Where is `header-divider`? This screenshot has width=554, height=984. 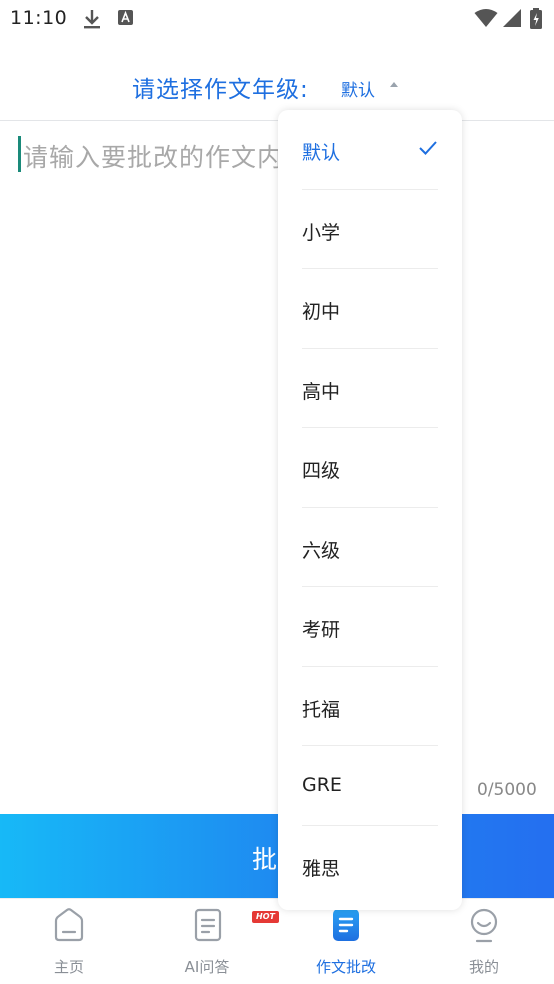 header-divider is located at coordinates (277, 120).